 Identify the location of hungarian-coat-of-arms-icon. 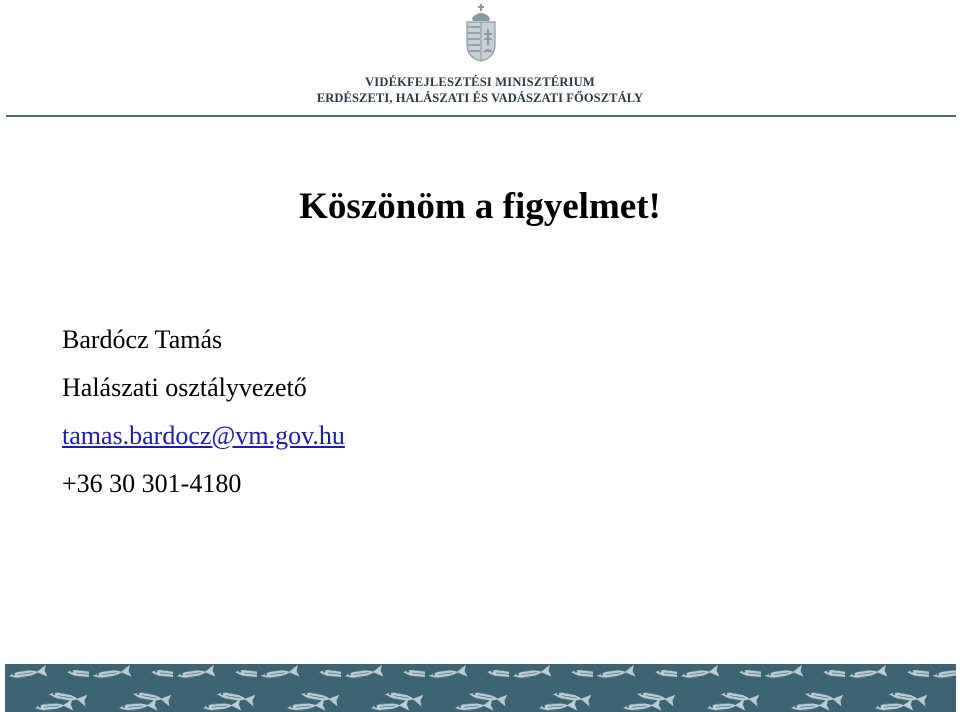
(481, 33).